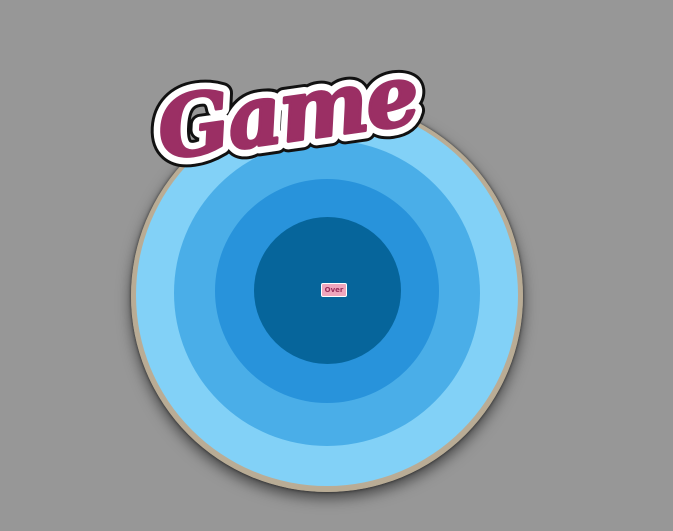 This screenshot has width=673, height=531. I want to click on game-title-logo: Game Game Game, so click(288, 111).